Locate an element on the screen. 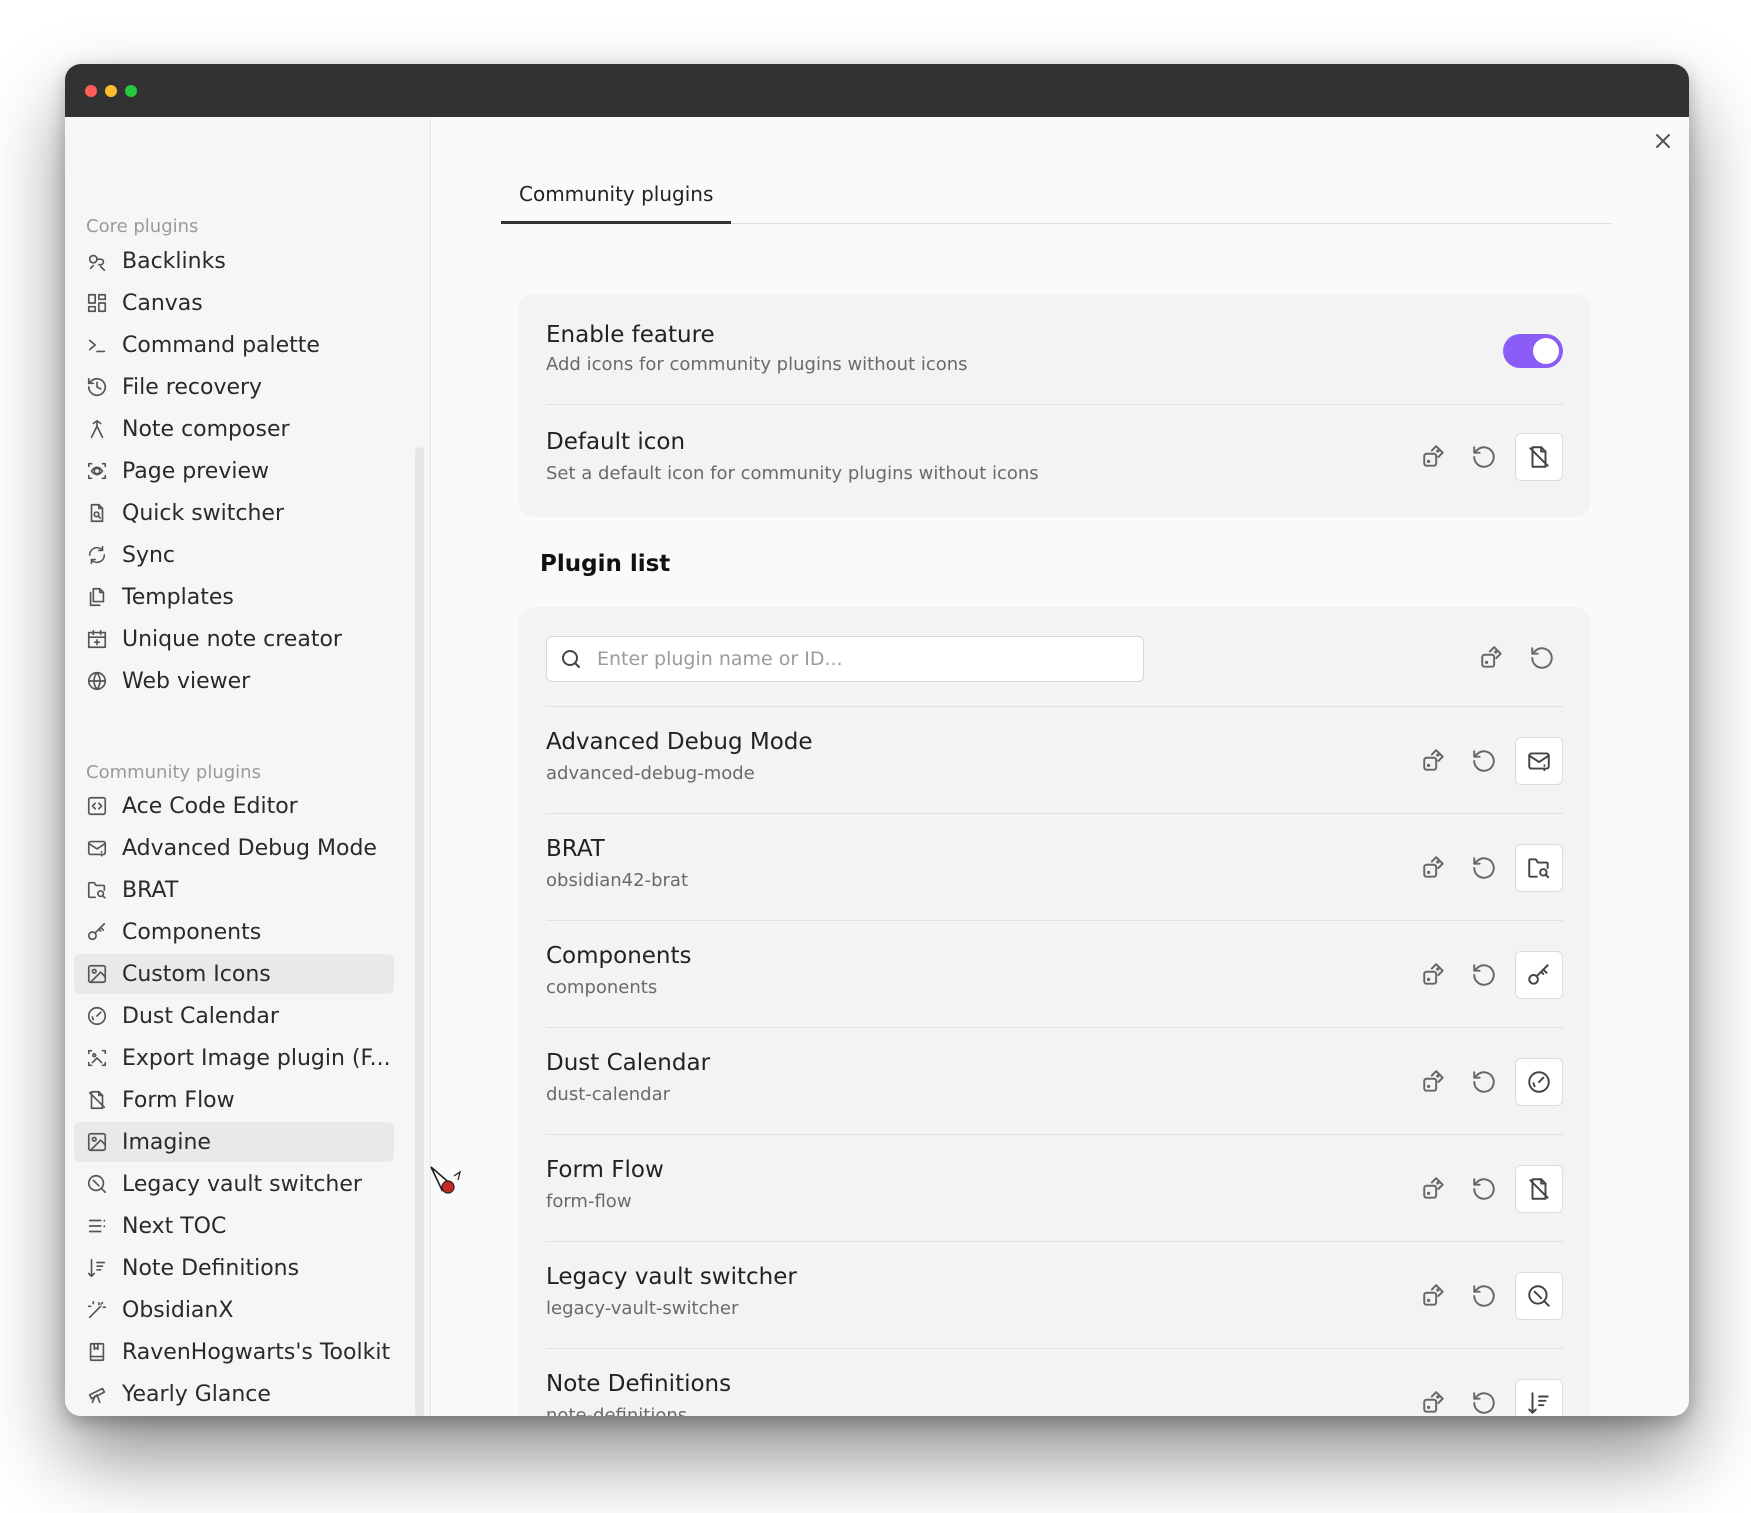 This screenshot has width=1751, height=1513. search-slash-icon is located at coordinates (97, 1184).